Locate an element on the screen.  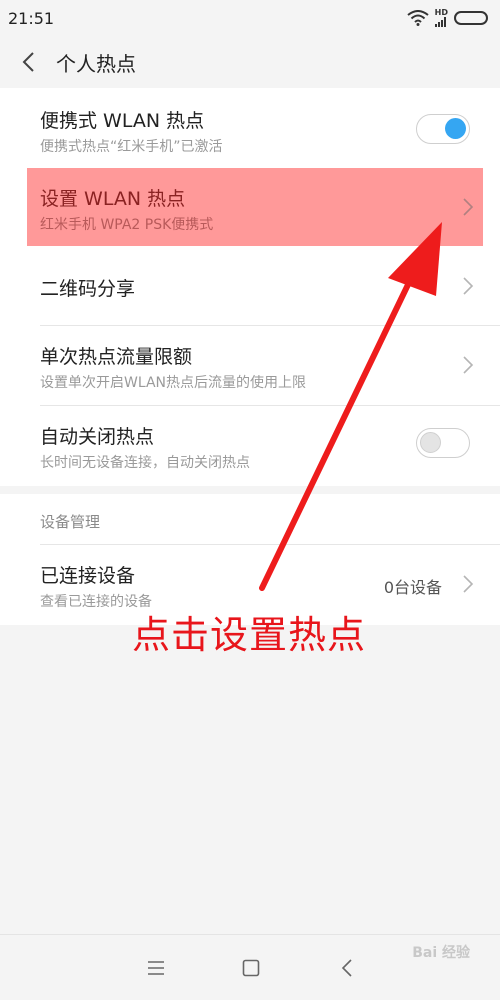
portable-hotspot-subtitle: 便携式热点“红米手机”已激活 is located at coordinates (131, 147).